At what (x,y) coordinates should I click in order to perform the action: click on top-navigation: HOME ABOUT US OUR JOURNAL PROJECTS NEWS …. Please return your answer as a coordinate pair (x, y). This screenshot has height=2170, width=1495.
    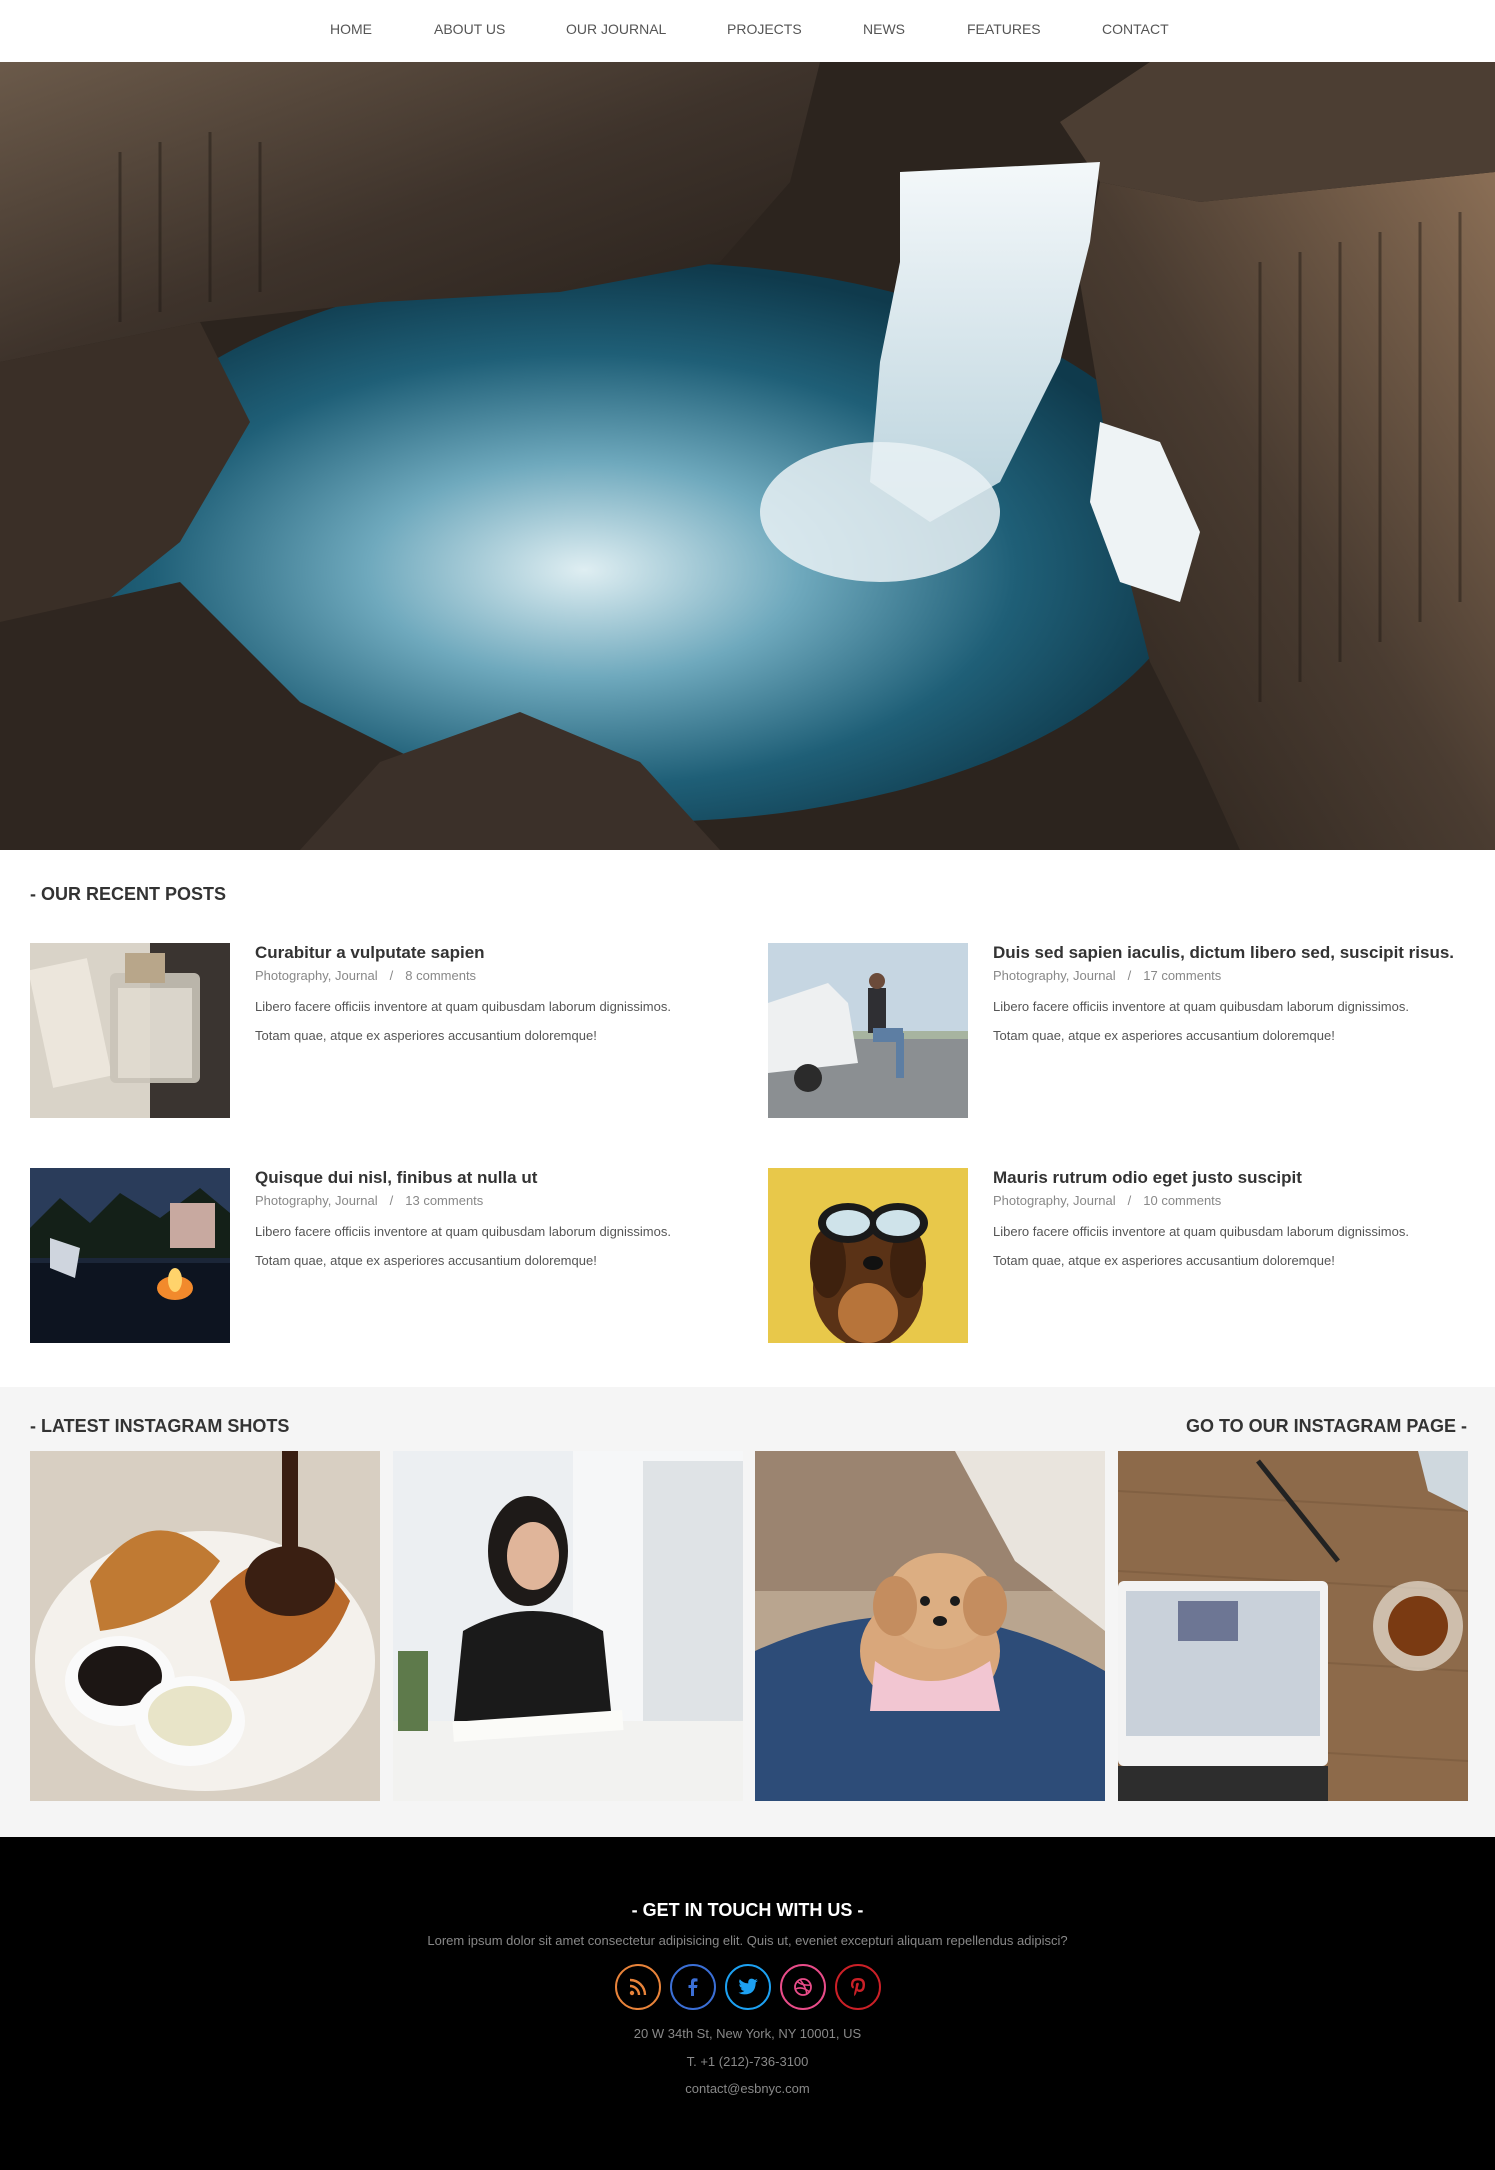
    Looking at the image, I should click on (747, 31).